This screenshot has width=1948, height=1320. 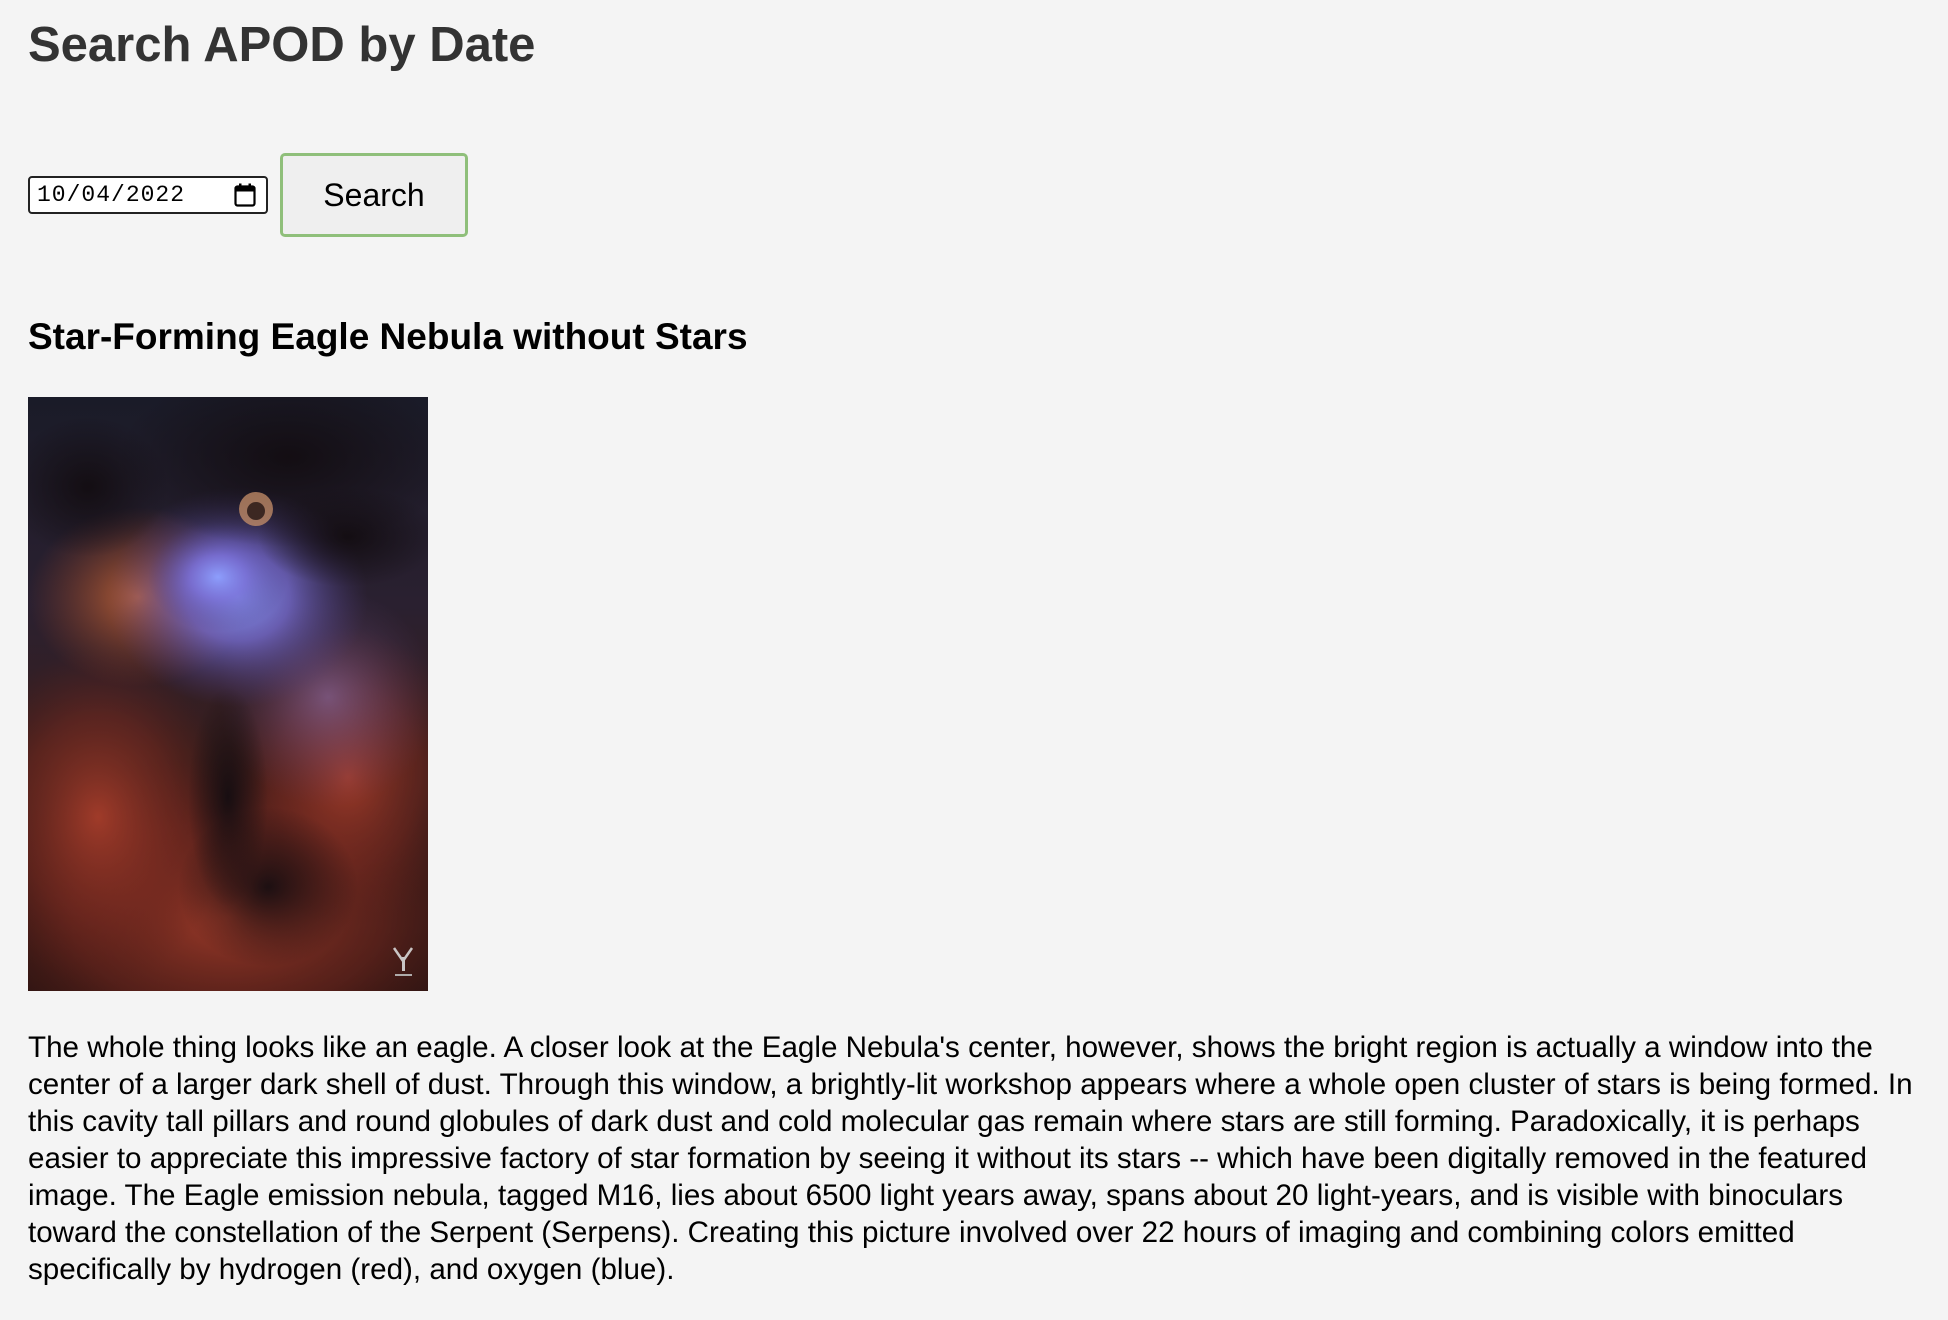 What do you see at coordinates (245, 195) in the screenshot?
I see `calendar-icon` at bounding box center [245, 195].